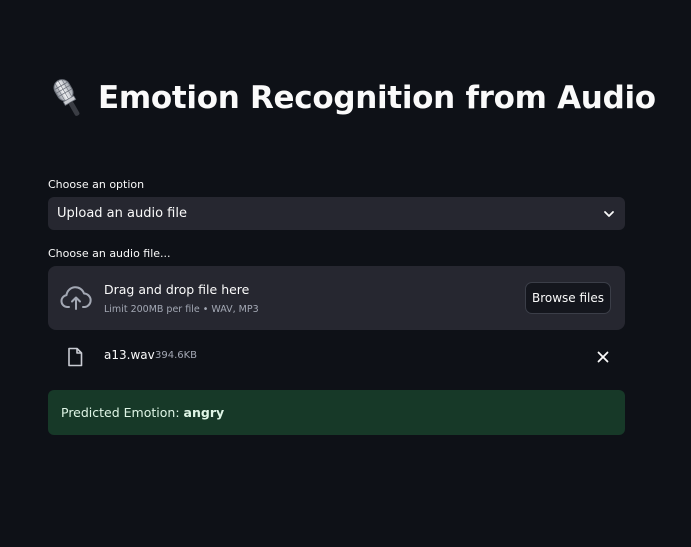 The height and width of the screenshot is (547, 691). What do you see at coordinates (603, 357) in the screenshot?
I see `close-icon` at bounding box center [603, 357].